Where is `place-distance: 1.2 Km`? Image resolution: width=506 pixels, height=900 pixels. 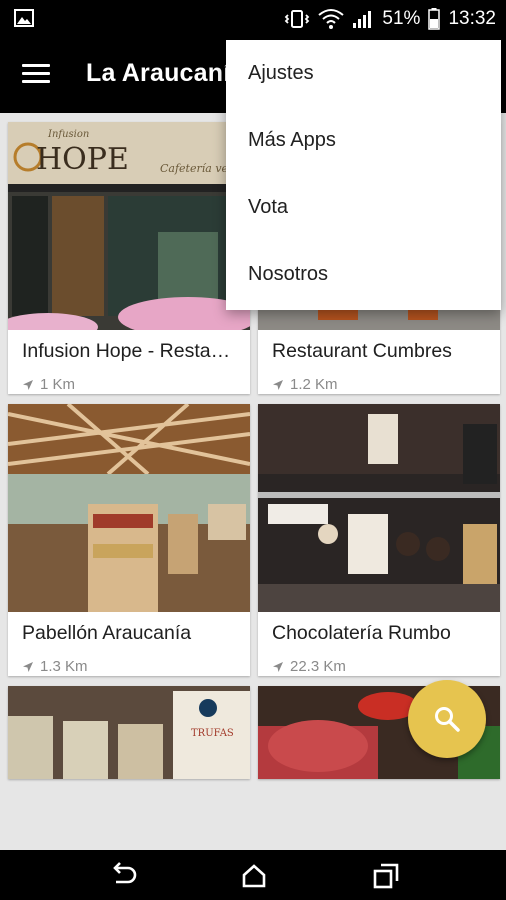
place-distance: 1.2 Km is located at coordinates (305, 384).